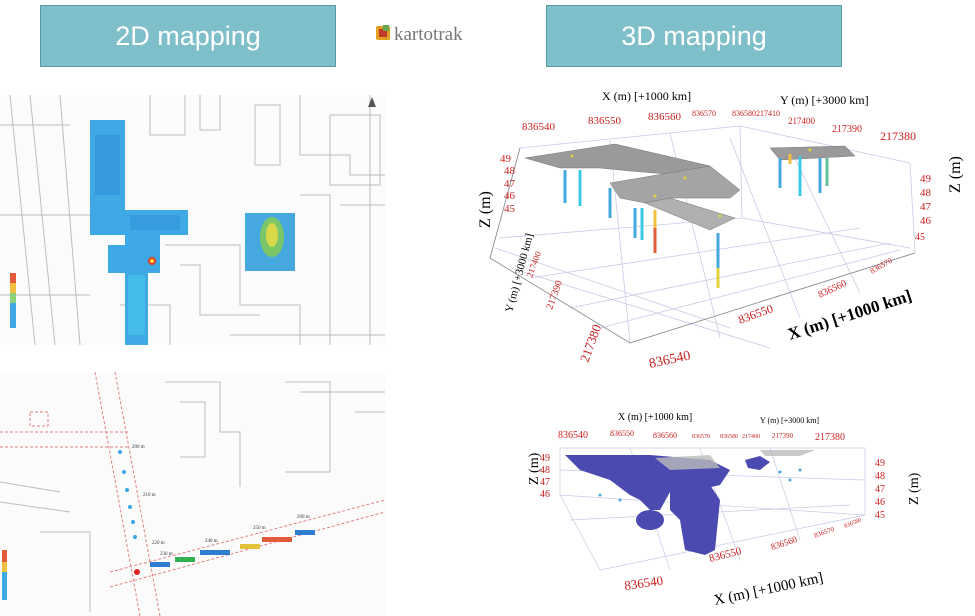 The height and width of the screenshot is (616, 975). What do you see at coordinates (138, 447) in the screenshot?
I see `distance-label: 200 m` at bounding box center [138, 447].